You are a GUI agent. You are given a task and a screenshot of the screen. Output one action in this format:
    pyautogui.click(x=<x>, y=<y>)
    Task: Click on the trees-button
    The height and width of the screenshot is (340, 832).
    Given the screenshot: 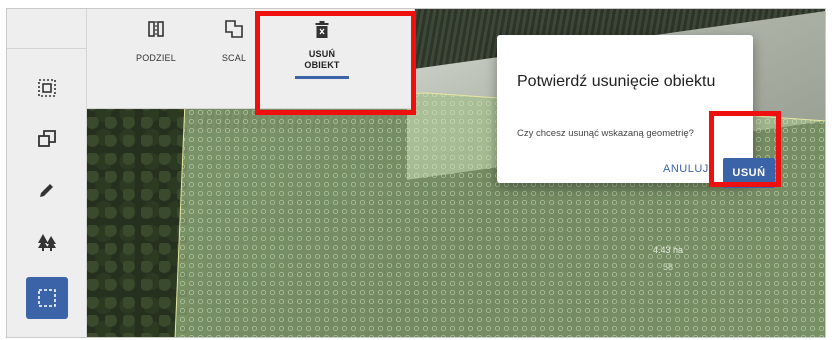 What is the action you would take?
    pyautogui.click(x=47, y=242)
    